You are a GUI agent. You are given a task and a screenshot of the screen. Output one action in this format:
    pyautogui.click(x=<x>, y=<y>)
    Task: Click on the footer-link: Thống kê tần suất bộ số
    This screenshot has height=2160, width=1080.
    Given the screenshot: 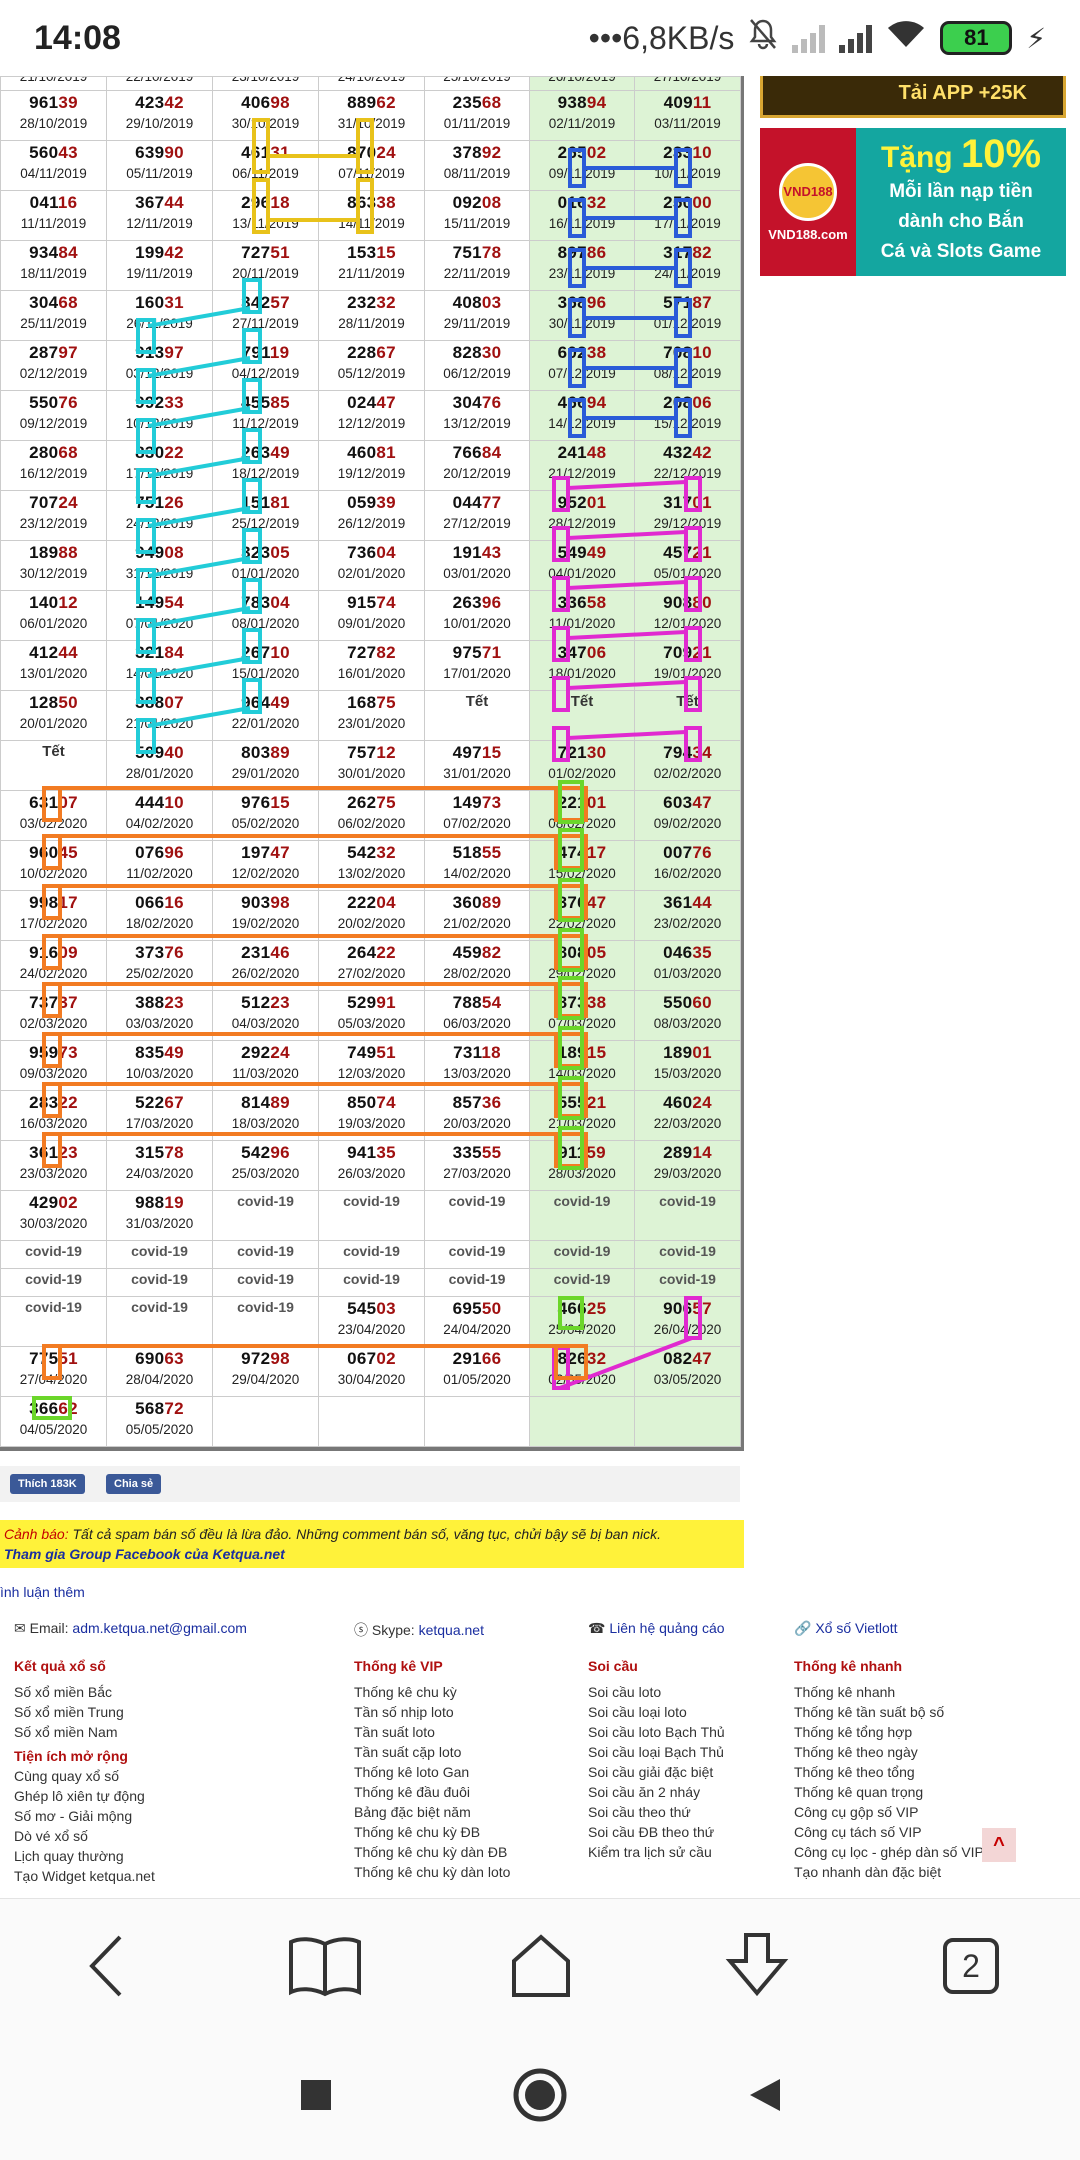 What is the action you would take?
    pyautogui.click(x=889, y=1712)
    